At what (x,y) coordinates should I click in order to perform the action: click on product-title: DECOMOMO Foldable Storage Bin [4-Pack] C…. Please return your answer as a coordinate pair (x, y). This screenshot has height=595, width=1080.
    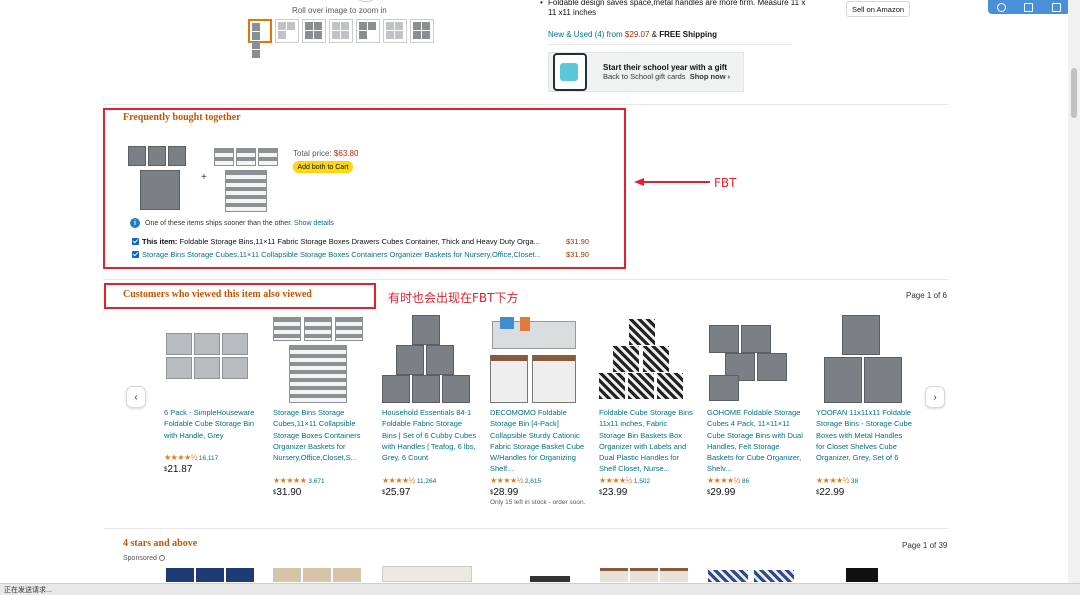
    Looking at the image, I should click on (538, 441).